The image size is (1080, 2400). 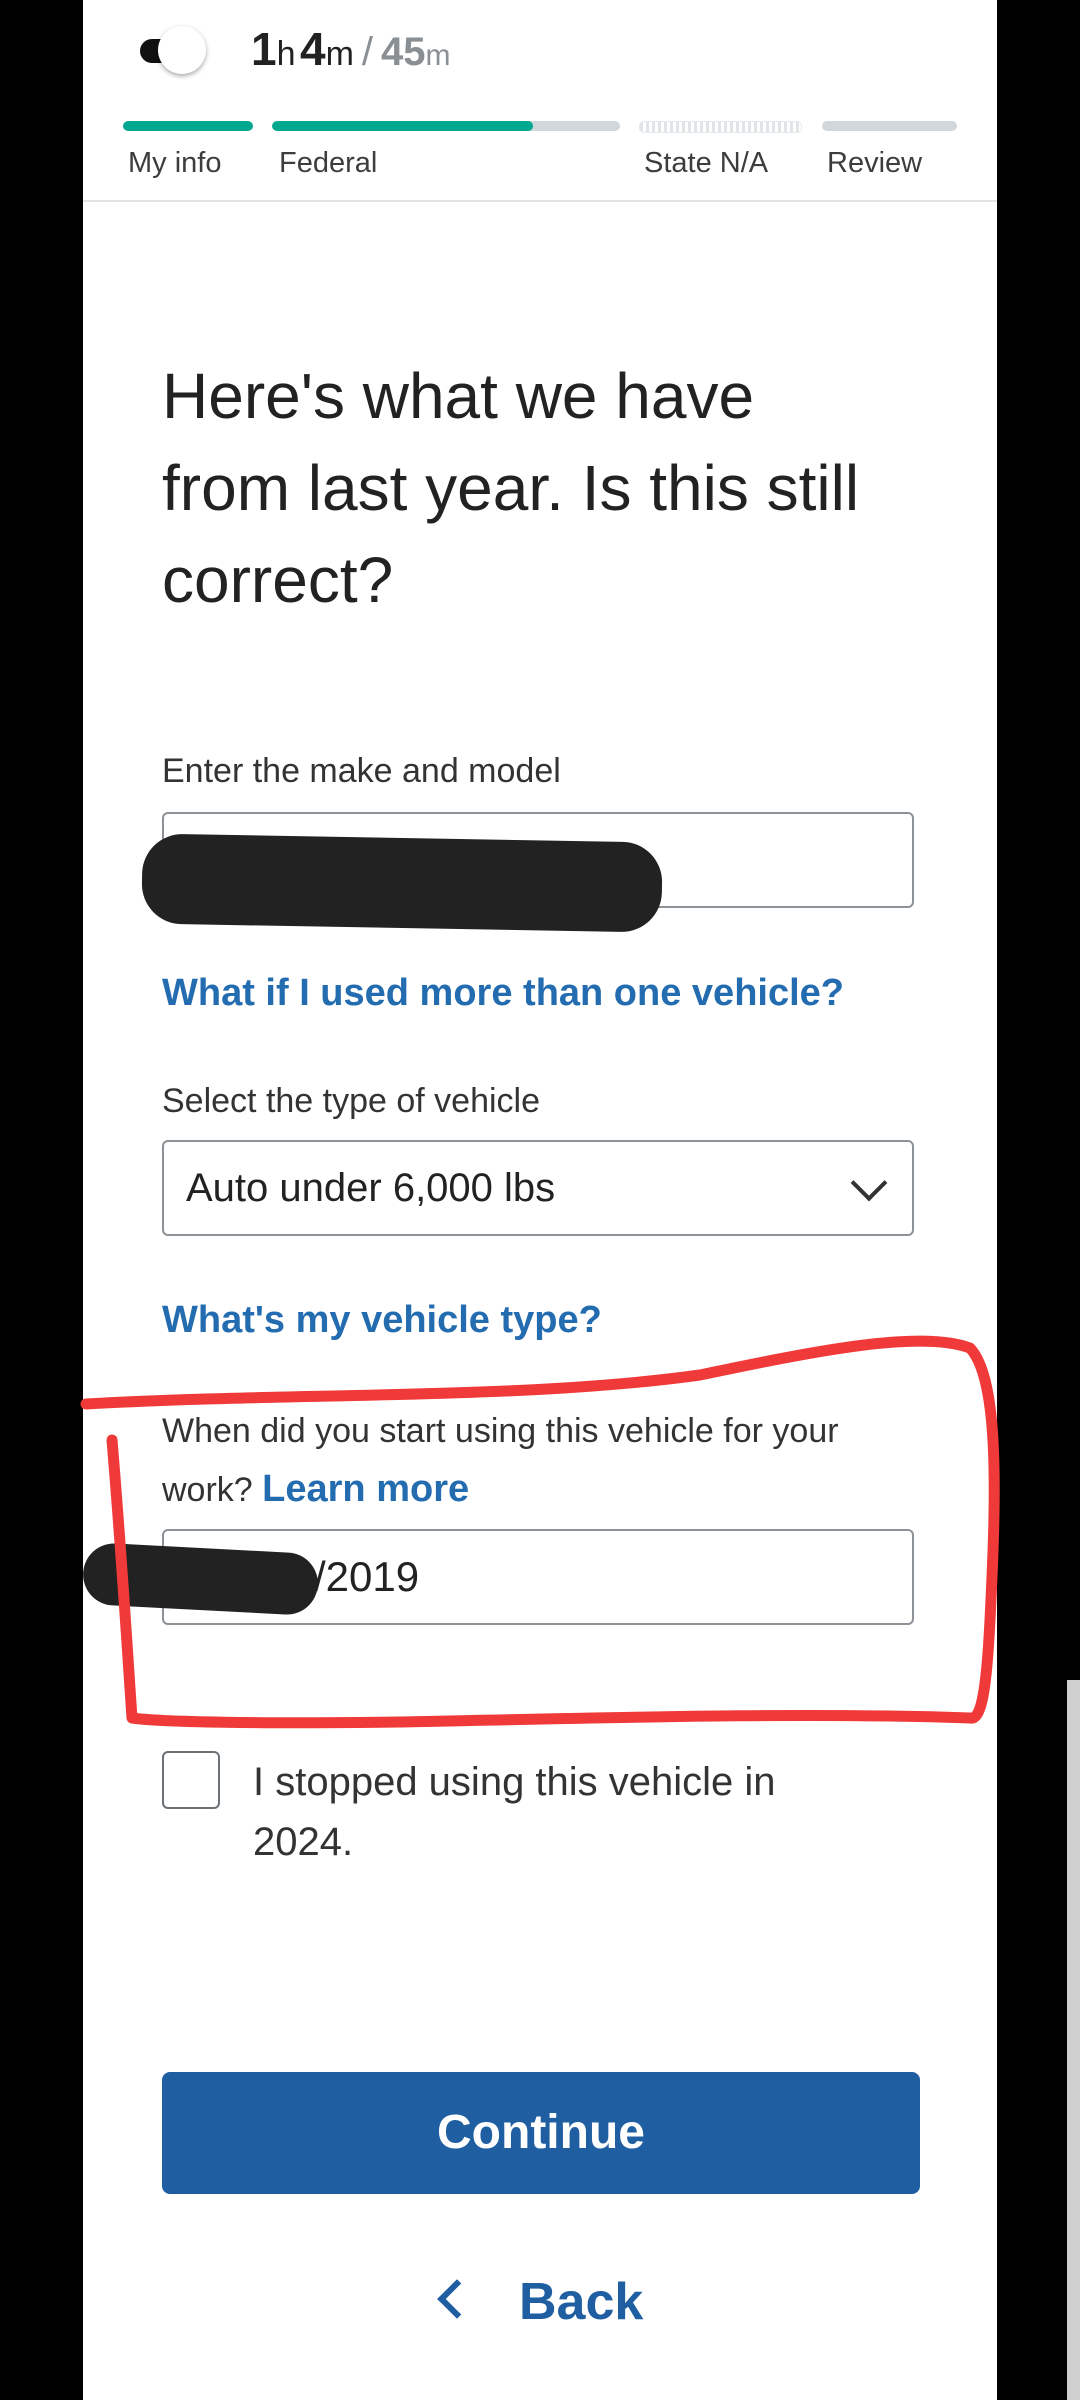 What do you see at coordinates (540, 1532) in the screenshot?
I see `annotation-outline` at bounding box center [540, 1532].